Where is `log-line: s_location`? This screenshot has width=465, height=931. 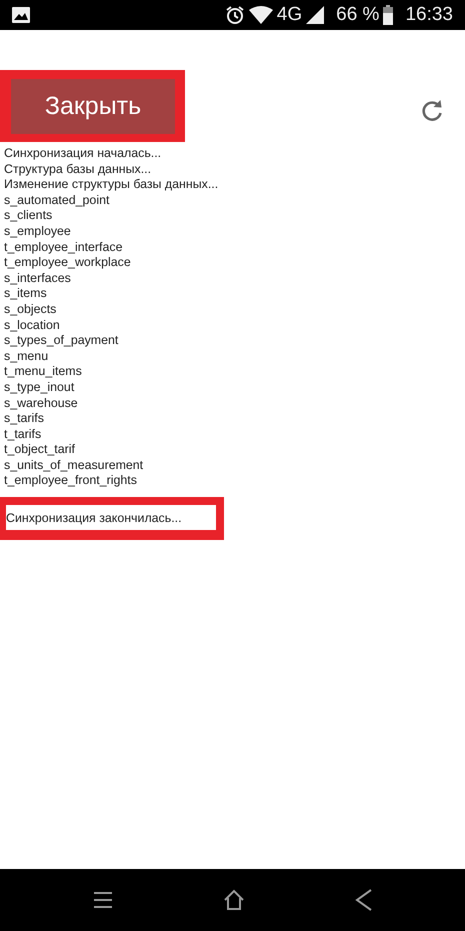 log-line: s_location is located at coordinates (32, 326).